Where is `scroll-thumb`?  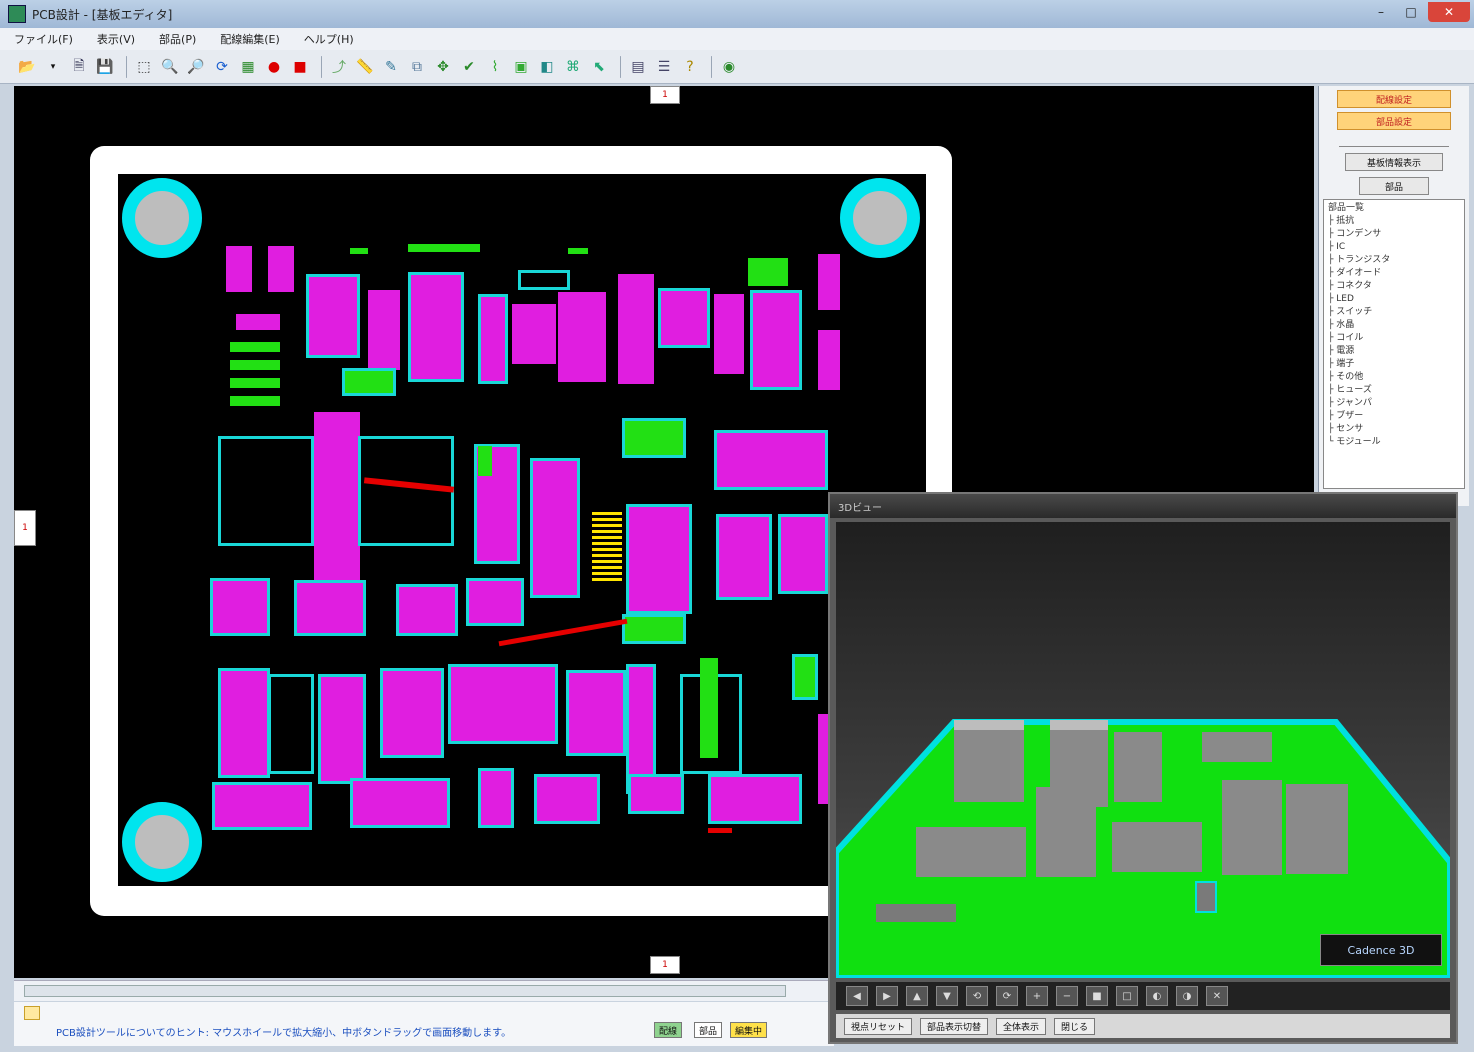 scroll-thumb is located at coordinates (405, 991).